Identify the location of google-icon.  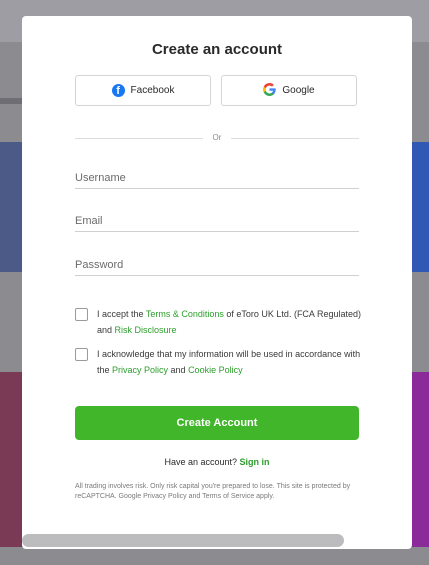
(270, 90).